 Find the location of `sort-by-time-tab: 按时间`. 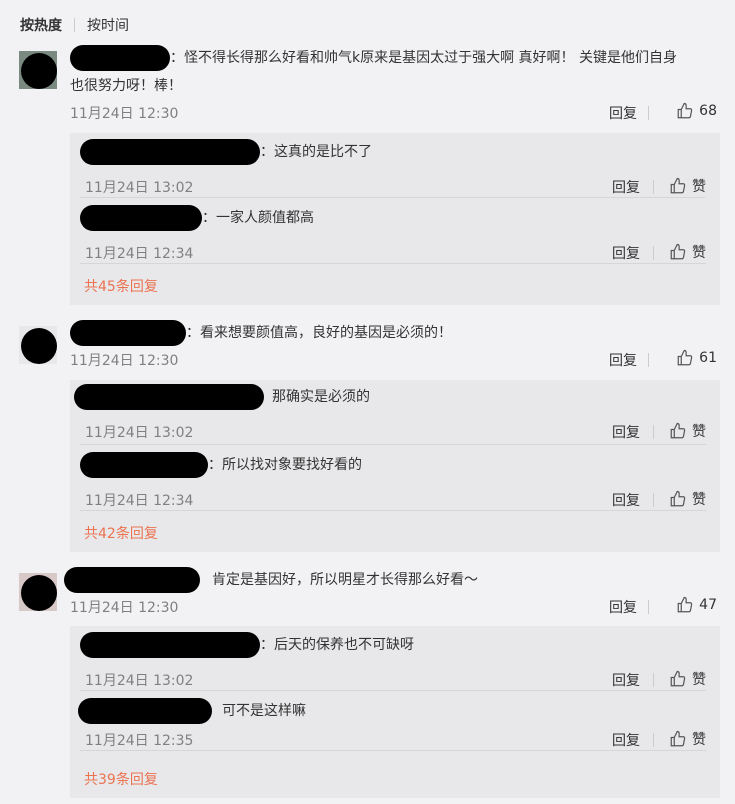

sort-by-time-tab: 按时间 is located at coordinates (108, 25).